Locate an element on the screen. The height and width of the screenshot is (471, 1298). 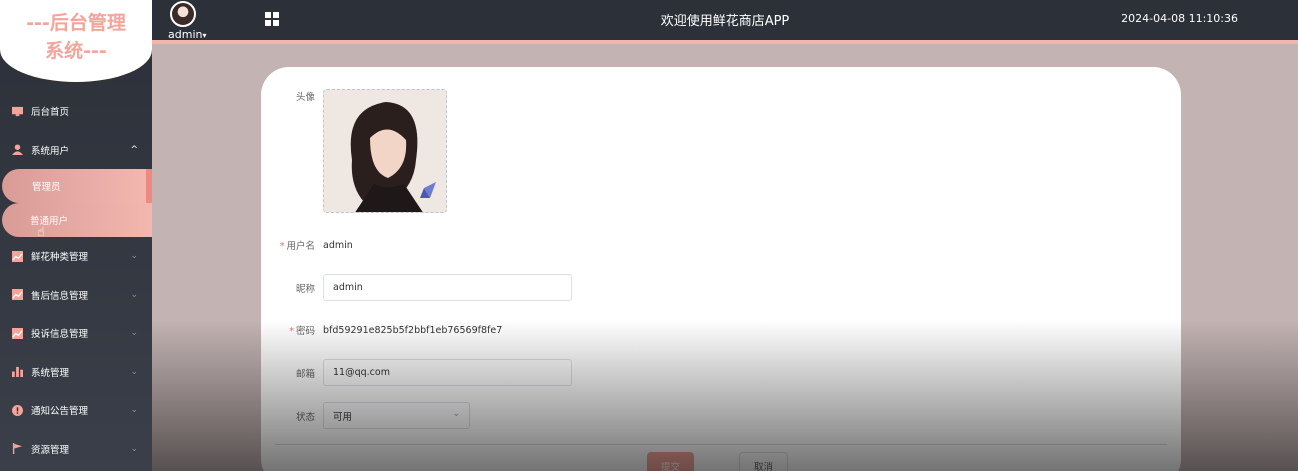
sidebar-subitem-normal-user: 普通用户 is located at coordinates (77, 220).